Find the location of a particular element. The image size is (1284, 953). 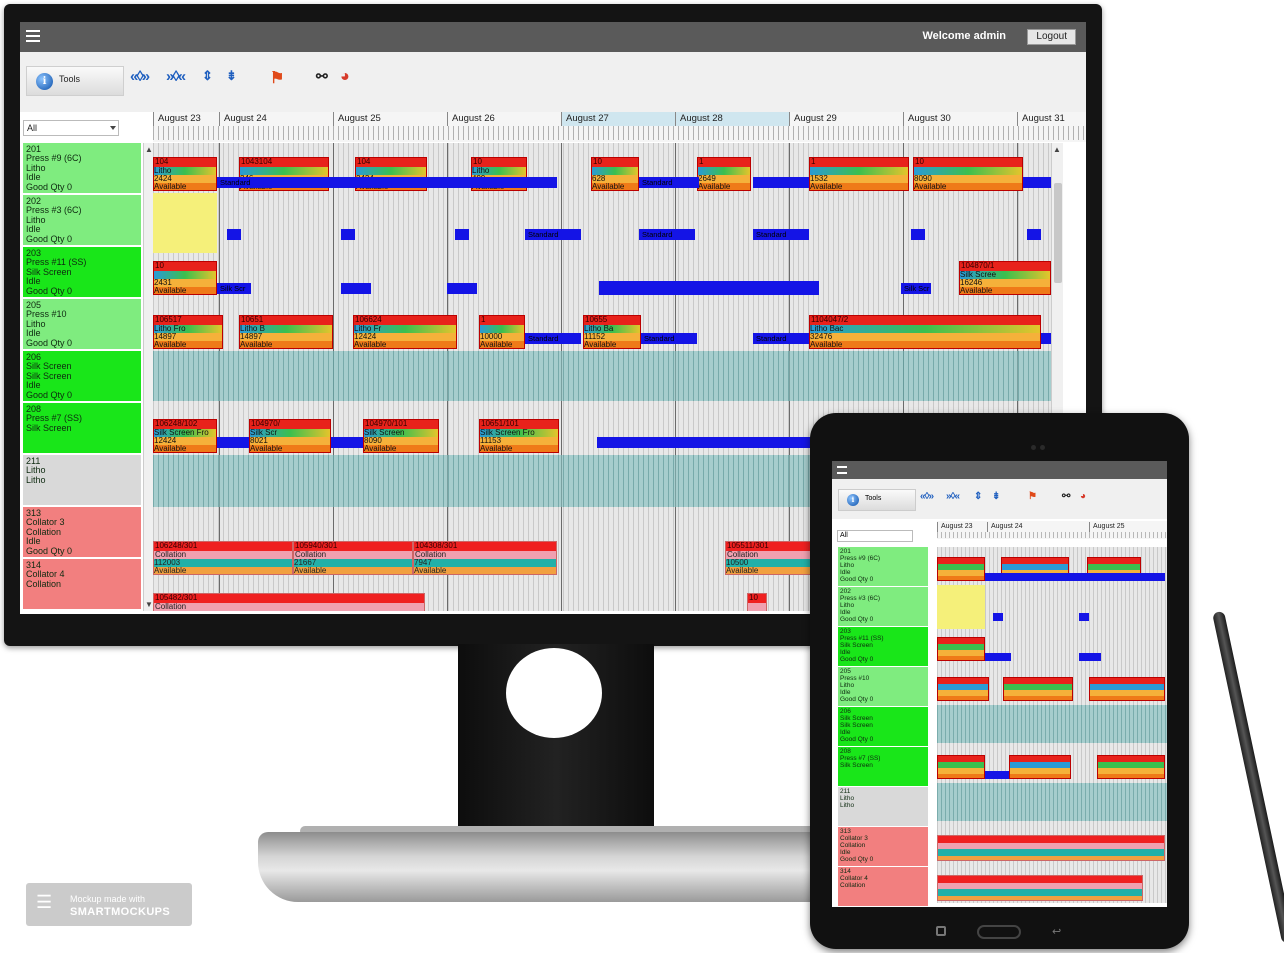

job-bar: 104 Litho 2424 Available is located at coordinates (185, 174).